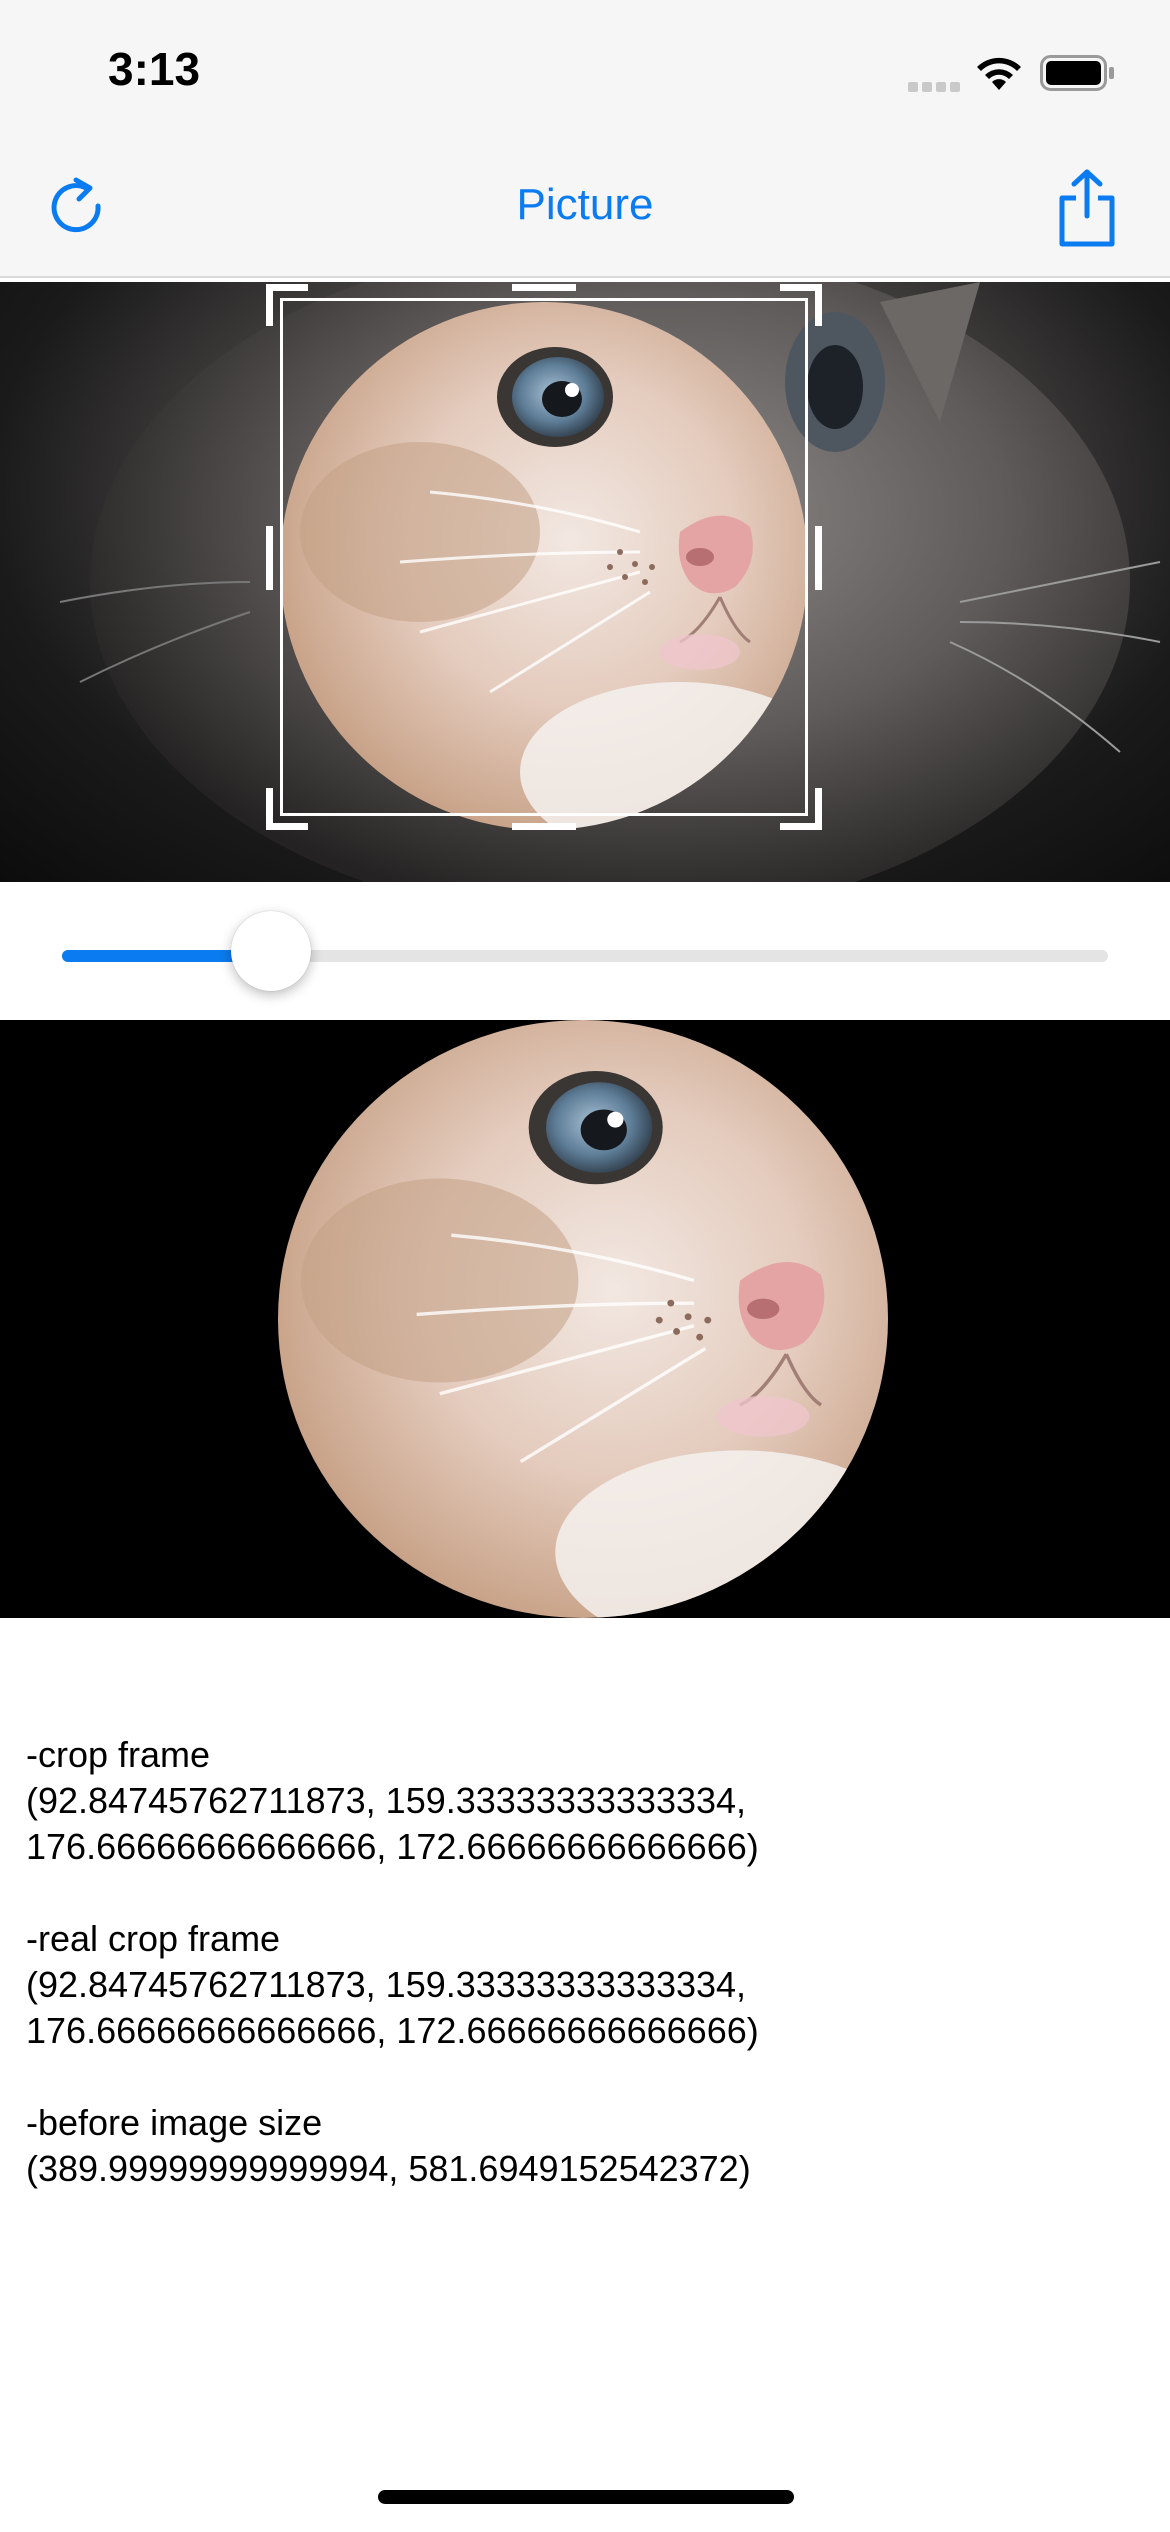  What do you see at coordinates (544, 557) in the screenshot?
I see `crop-frame` at bounding box center [544, 557].